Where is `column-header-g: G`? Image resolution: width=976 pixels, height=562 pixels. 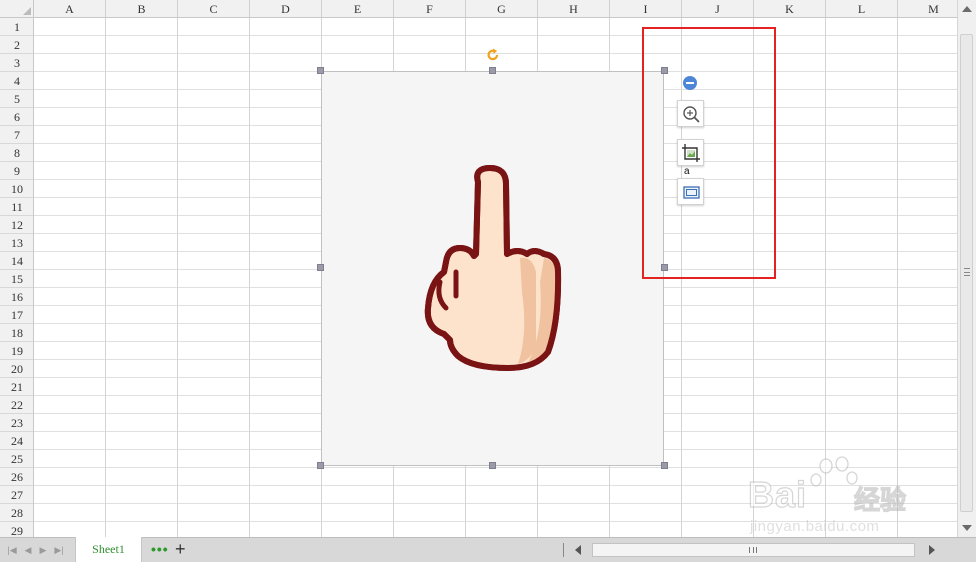
column-header-g: G is located at coordinates (502, 8).